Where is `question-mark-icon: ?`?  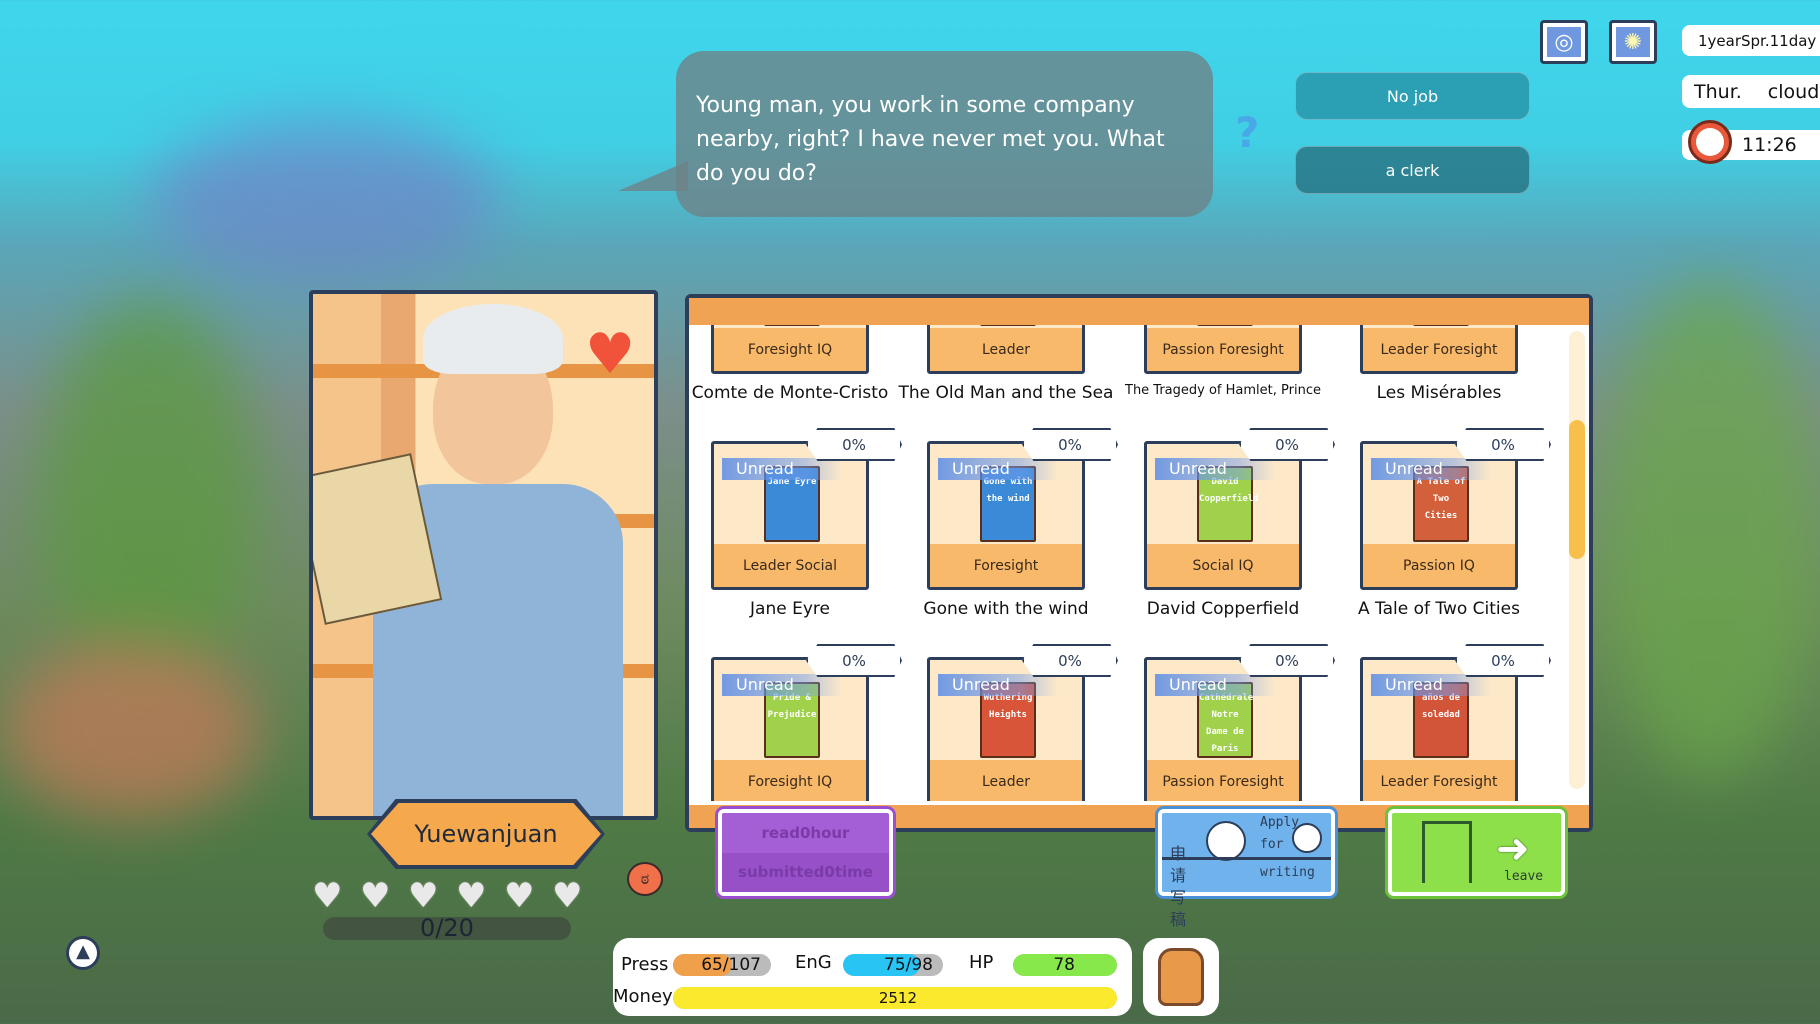 question-mark-icon: ? is located at coordinates (1247, 132).